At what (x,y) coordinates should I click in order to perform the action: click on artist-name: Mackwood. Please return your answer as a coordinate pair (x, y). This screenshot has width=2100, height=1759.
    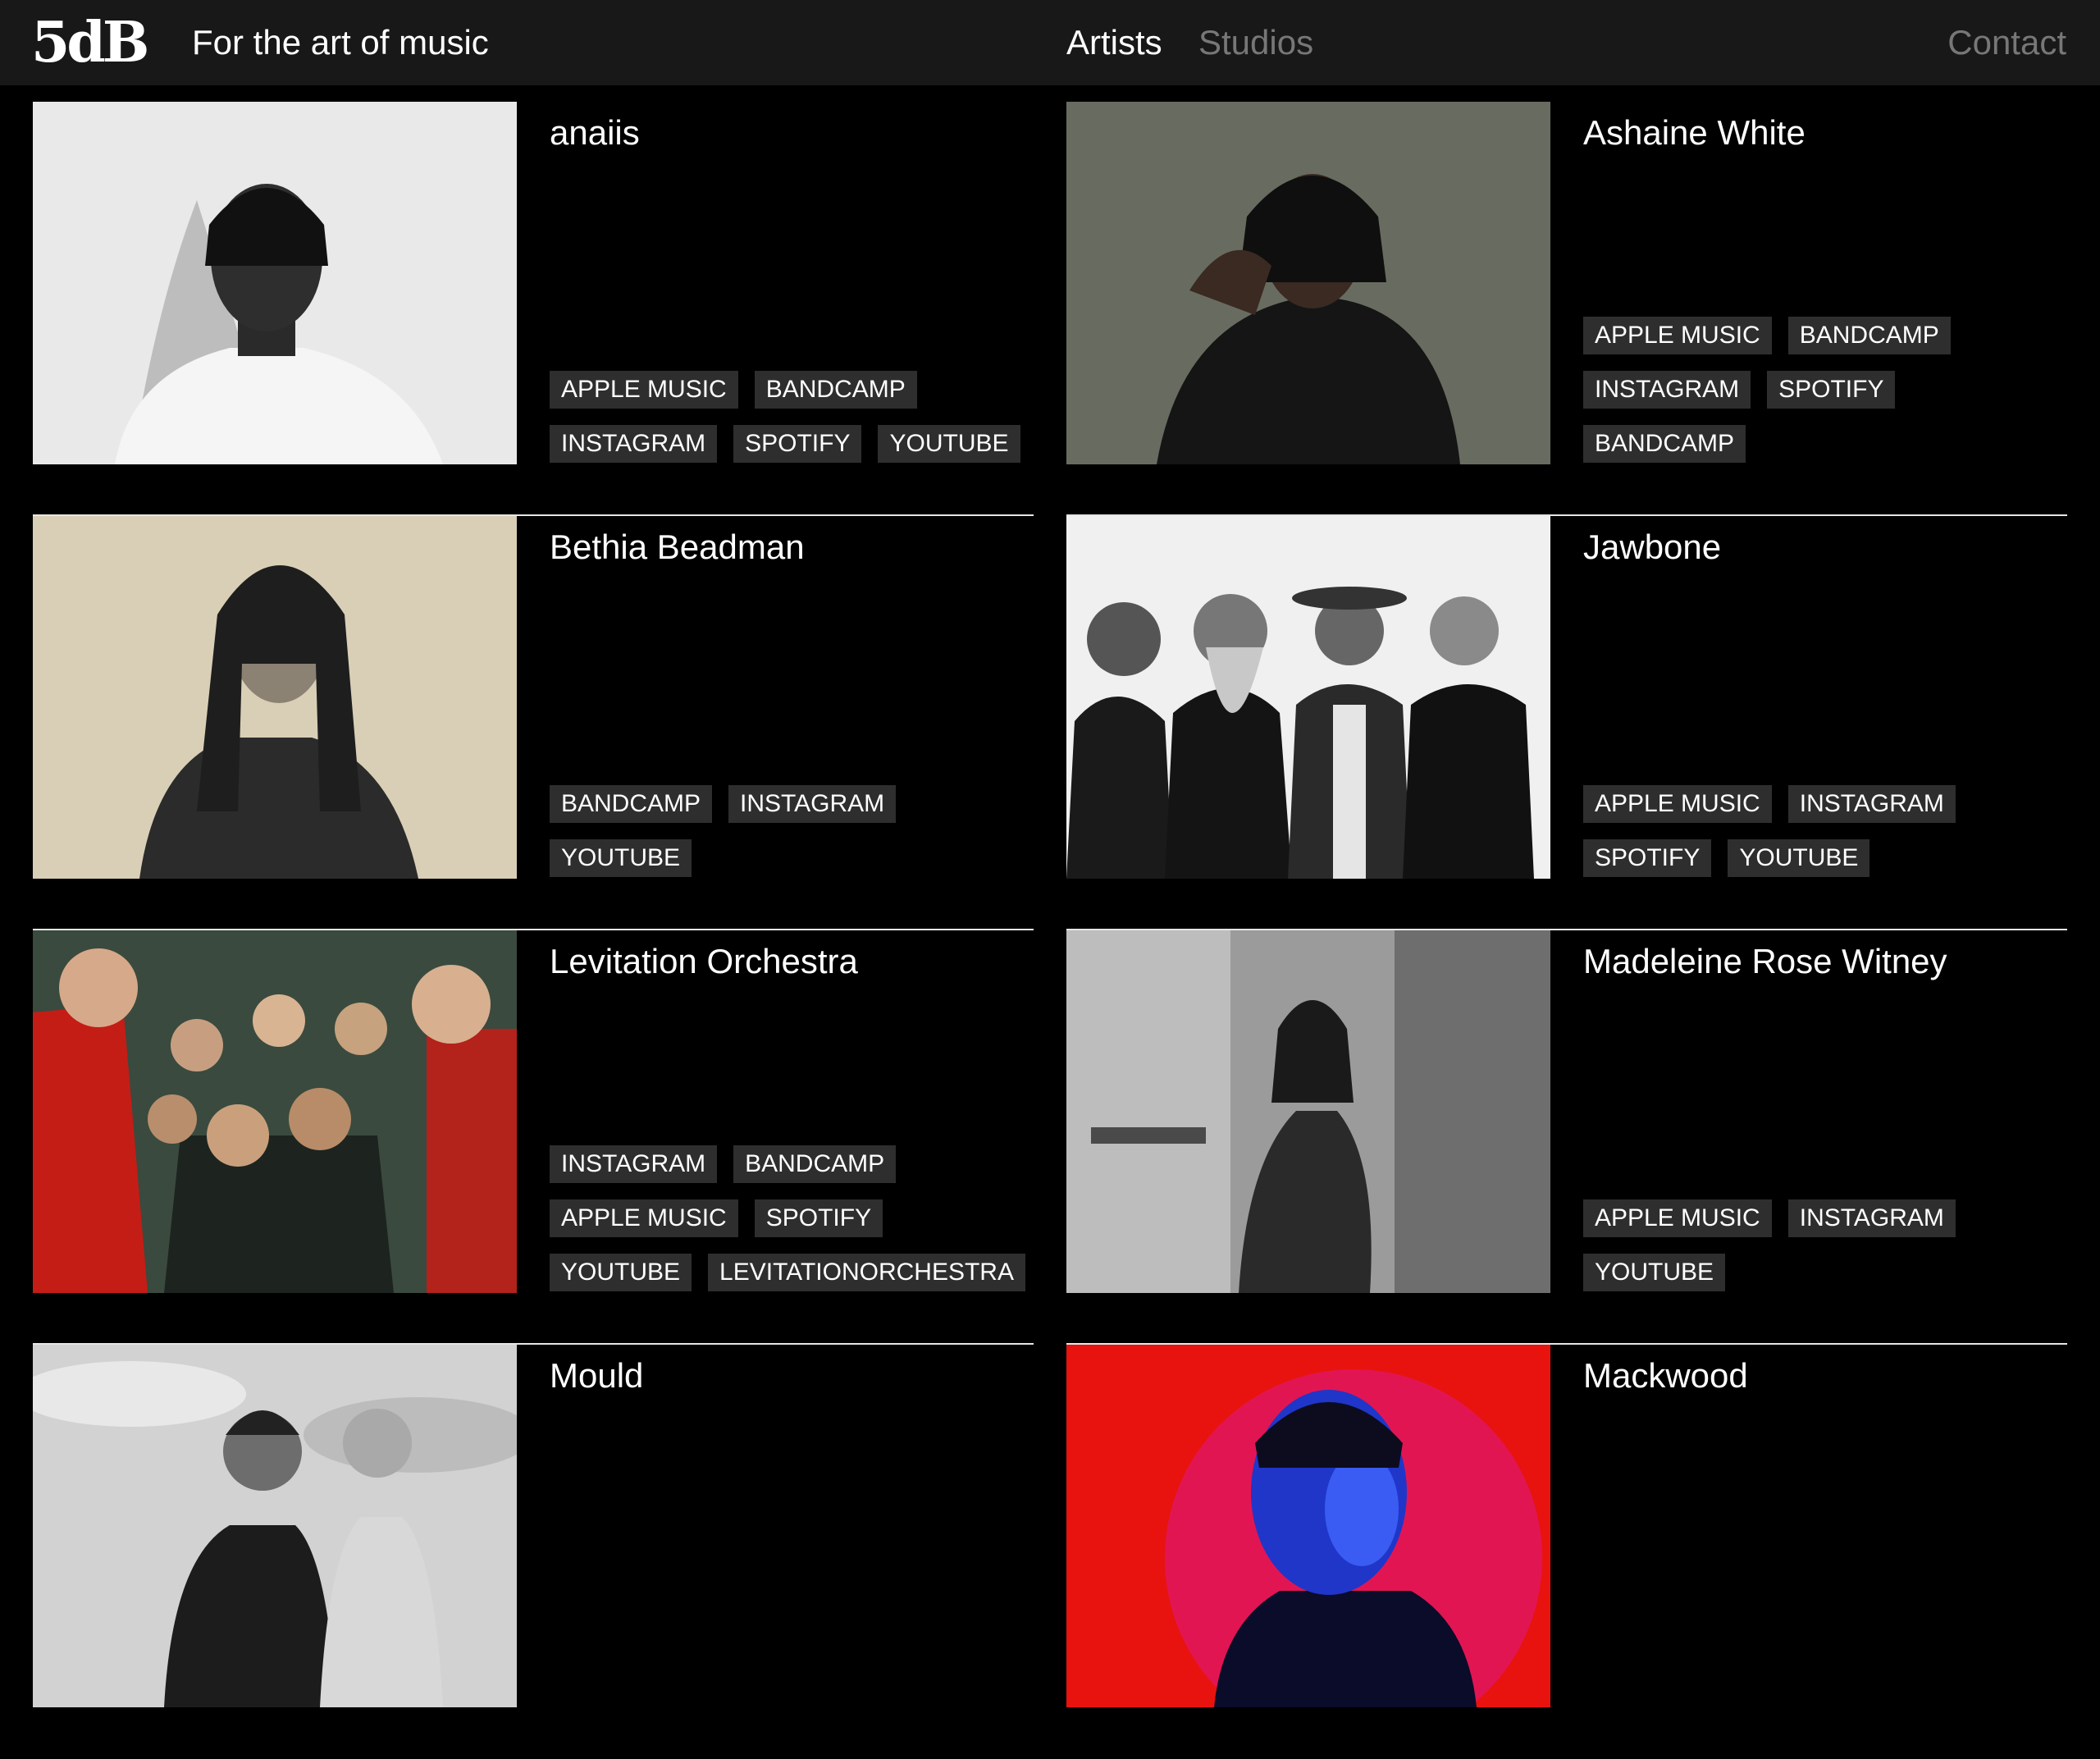
    Looking at the image, I should click on (1666, 1376).